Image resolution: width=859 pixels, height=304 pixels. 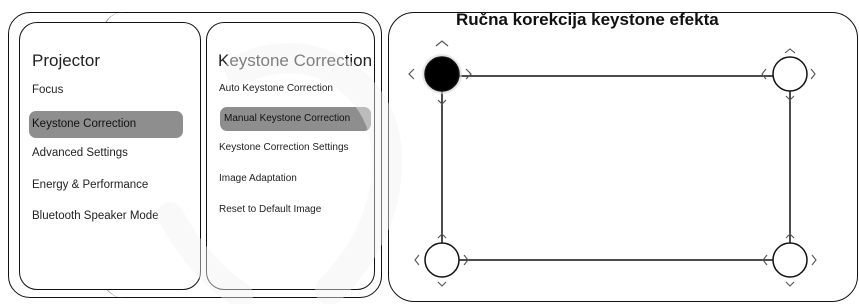 What do you see at coordinates (276, 88) in the screenshot?
I see `menu-item-auto-keystone: Auto Keystone Correction` at bounding box center [276, 88].